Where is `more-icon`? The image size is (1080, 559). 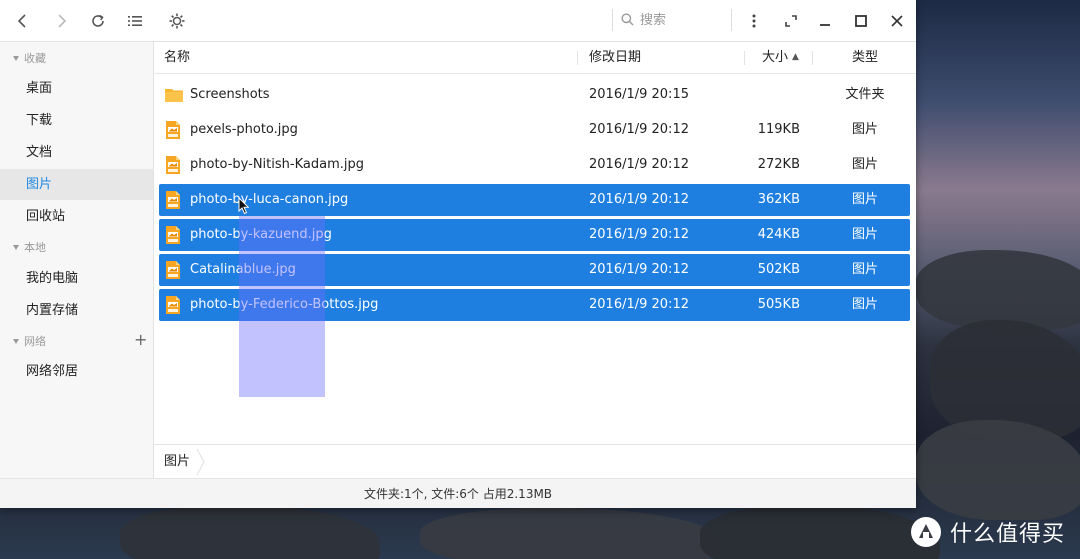
more-icon is located at coordinates (754, 21).